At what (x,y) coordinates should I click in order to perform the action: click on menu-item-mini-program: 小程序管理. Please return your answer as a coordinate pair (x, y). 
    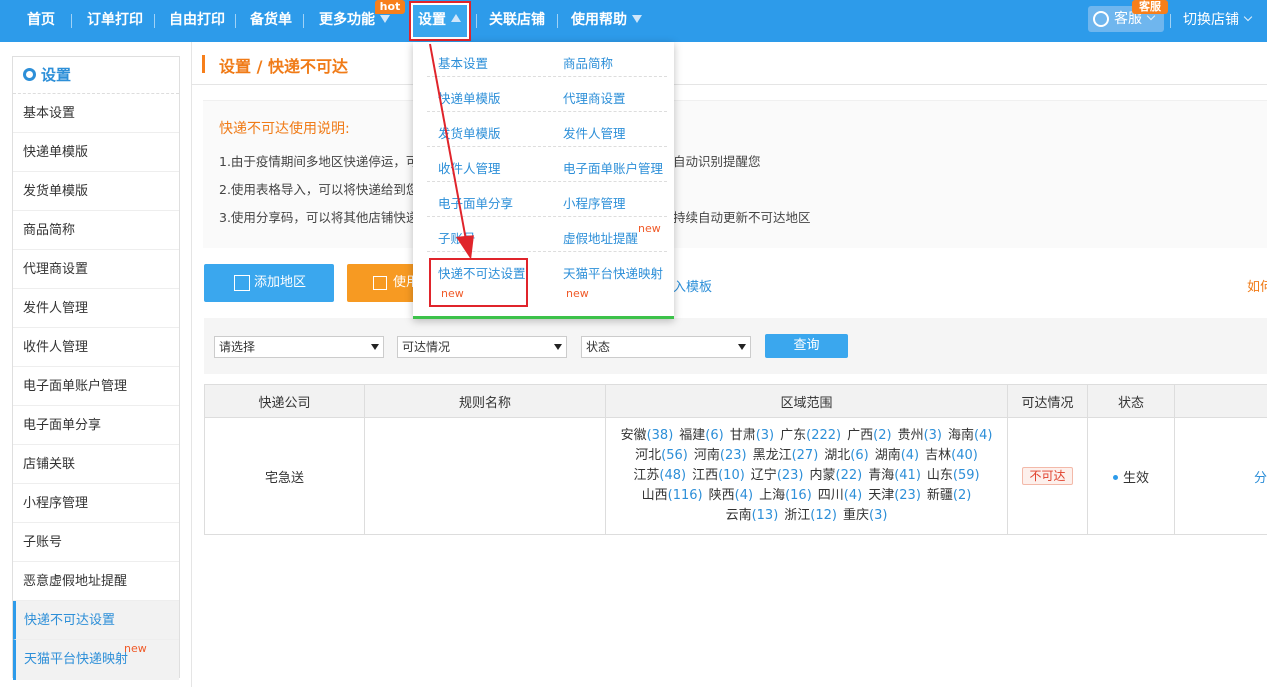
    Looking at the image, I should click on (594, 202).